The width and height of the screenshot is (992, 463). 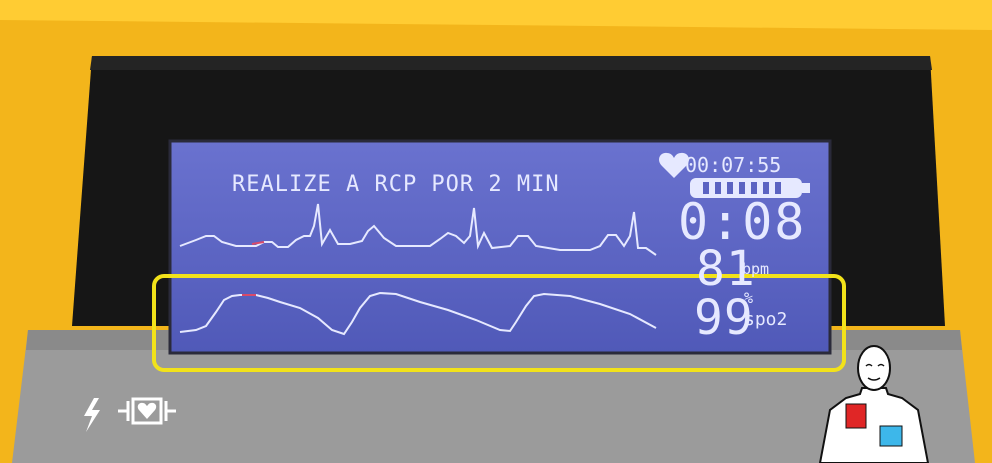 I want to click on heart-rate-unit: bpm, so click(x=756, y=269).